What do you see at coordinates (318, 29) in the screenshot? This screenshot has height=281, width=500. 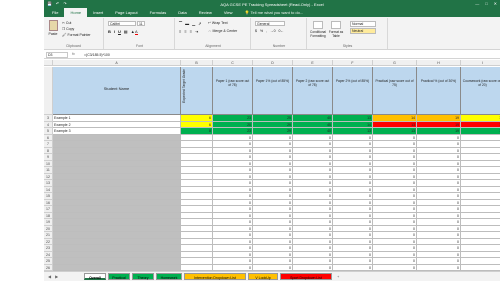 I see `conditional-formatting-button: Conditional Formatting` at bounding box center [318, 29].